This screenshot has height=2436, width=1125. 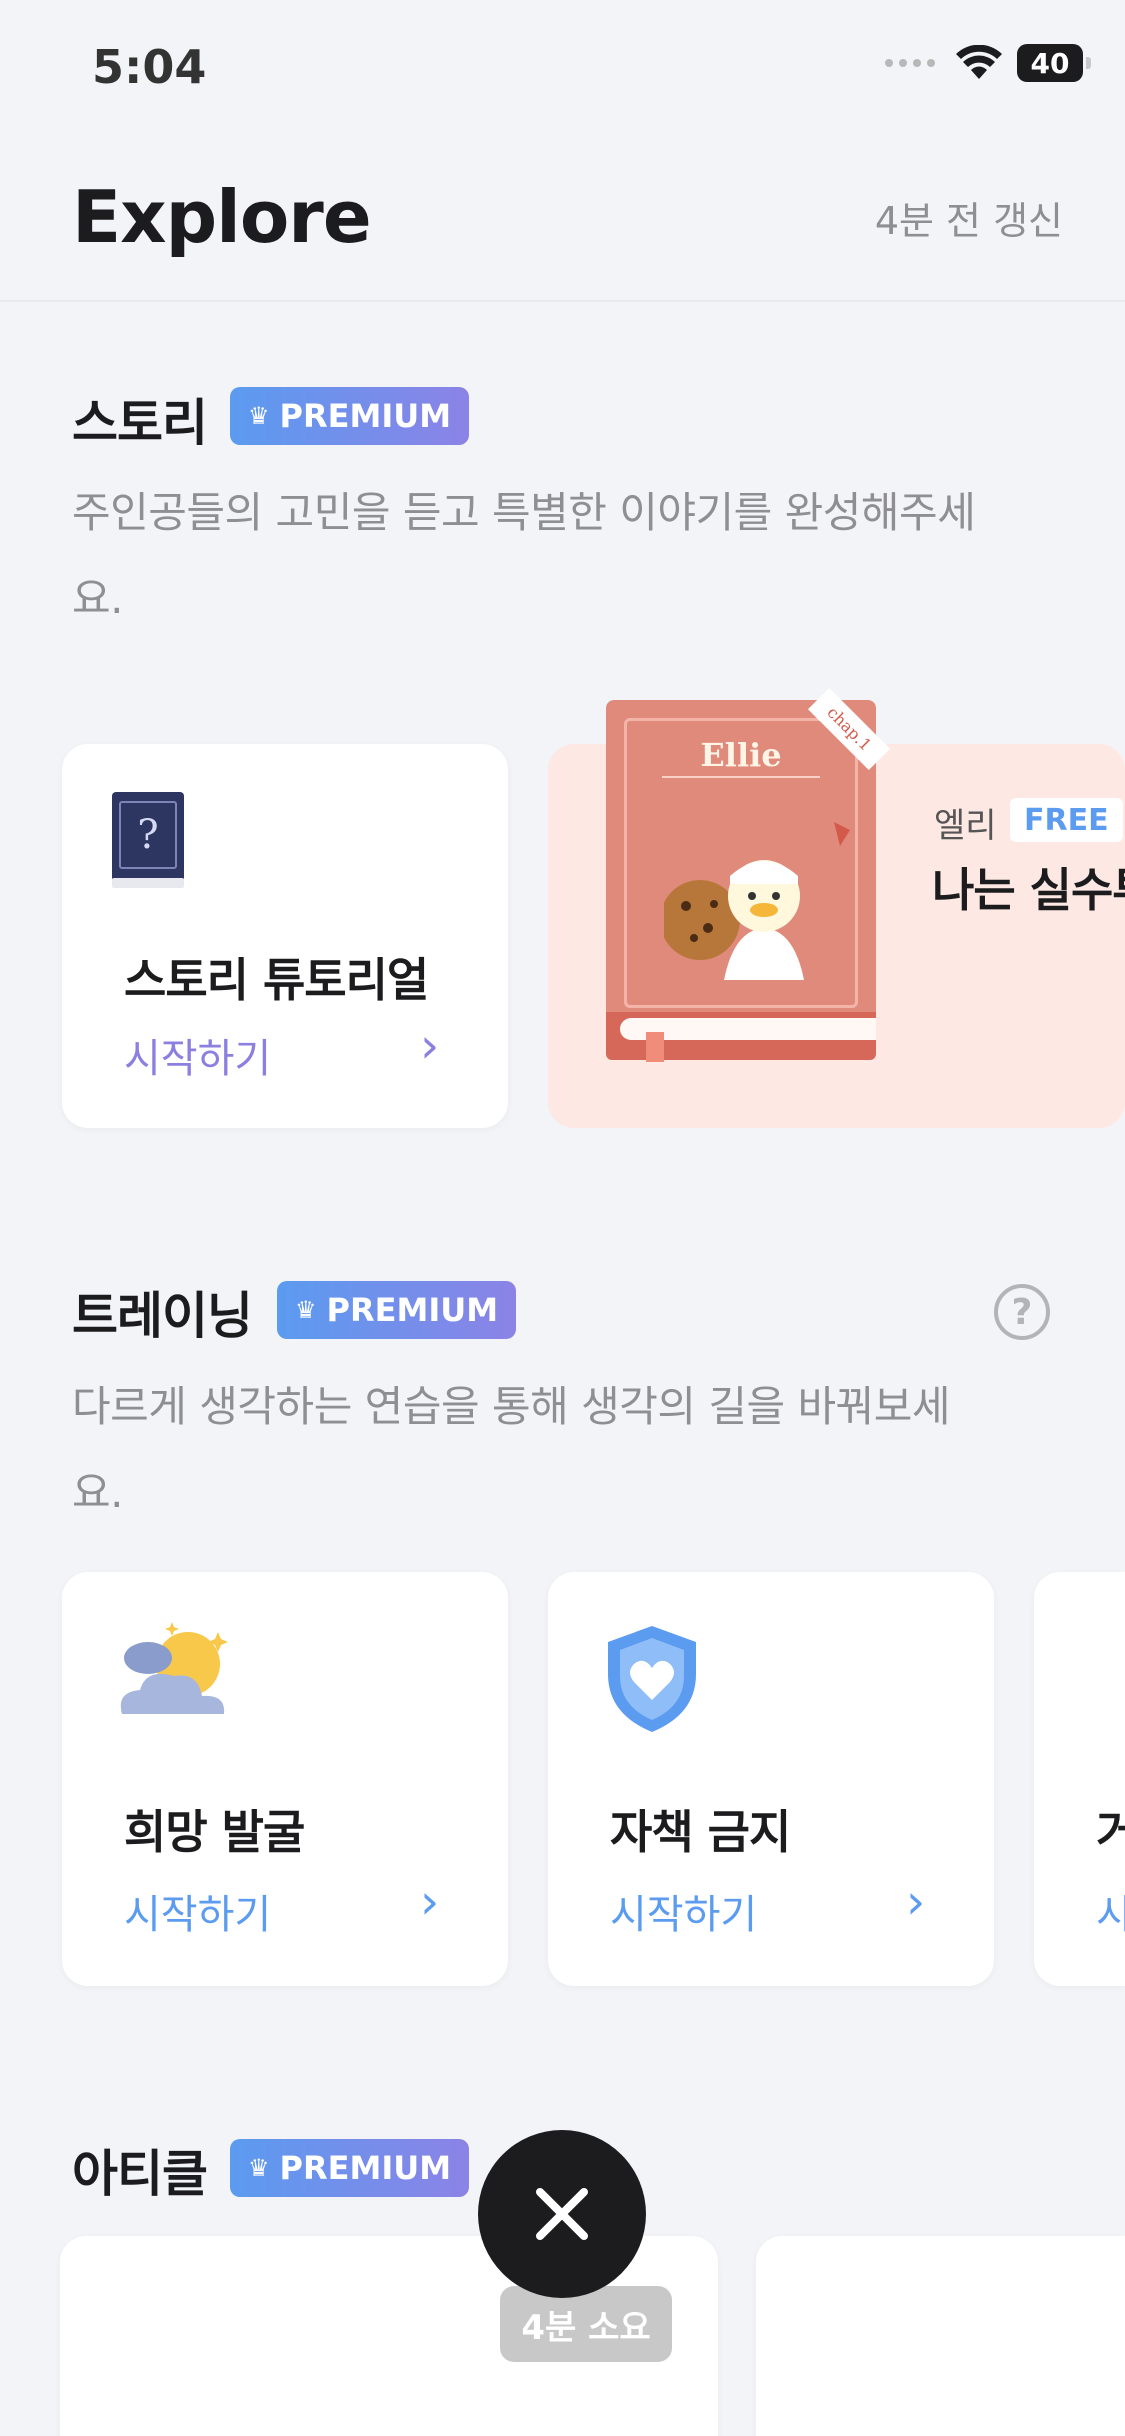 I want to click on hope-discovery-card: 희망 발굴 시작하기 ›, so click(x=285, y=1779).